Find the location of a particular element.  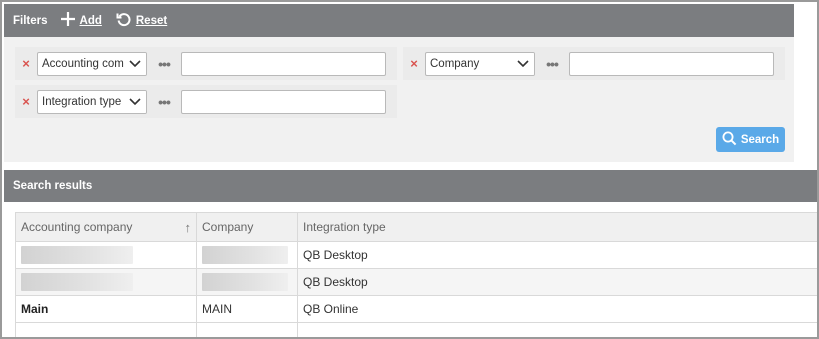

reset-icon is located at coordinates (124, 20).